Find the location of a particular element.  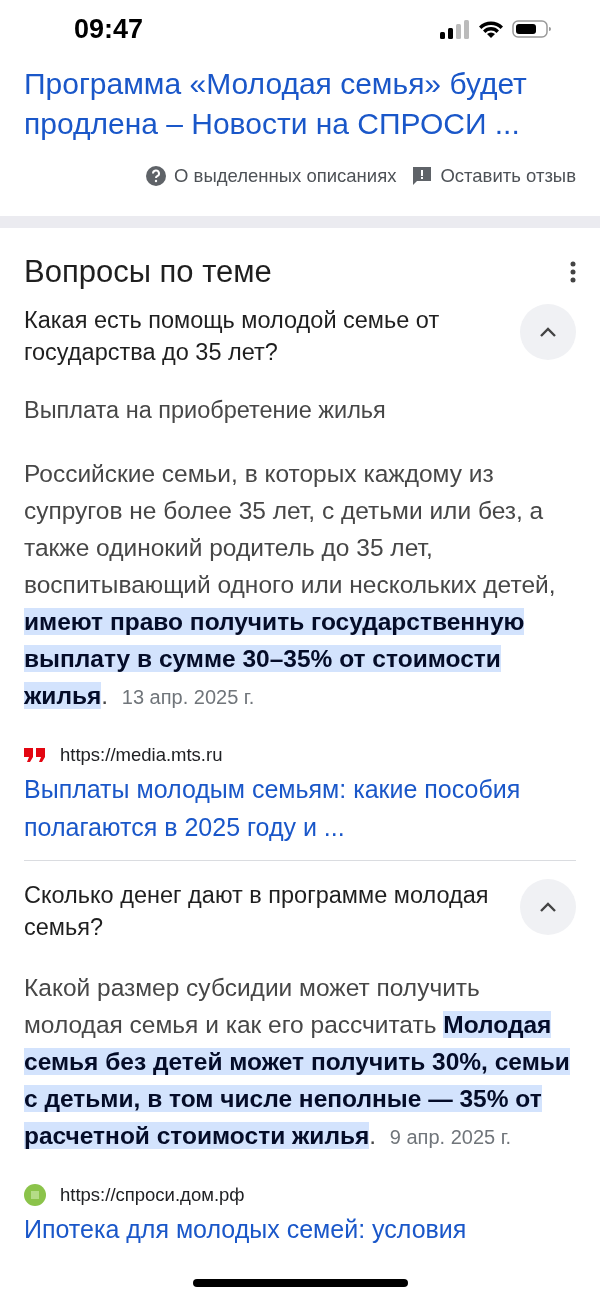

section-title: Вопросы по теме is located at coordinates (148, 272).